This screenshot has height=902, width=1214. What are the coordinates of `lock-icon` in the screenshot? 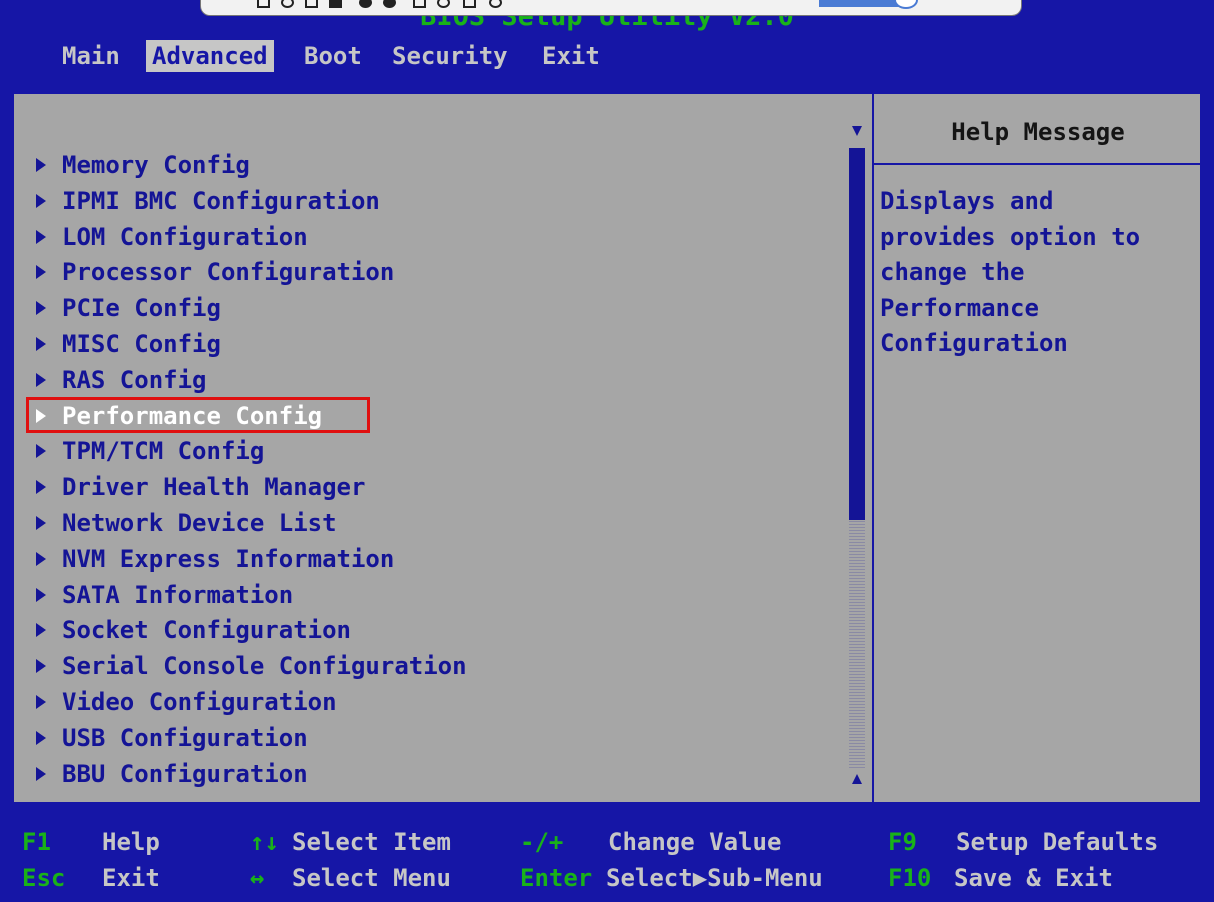 It's located at (419, 4).